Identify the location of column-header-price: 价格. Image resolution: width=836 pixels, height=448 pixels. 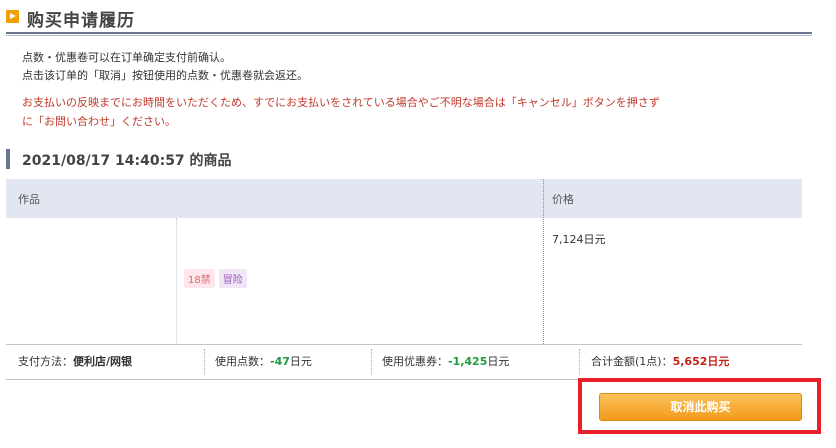
(563, 199).